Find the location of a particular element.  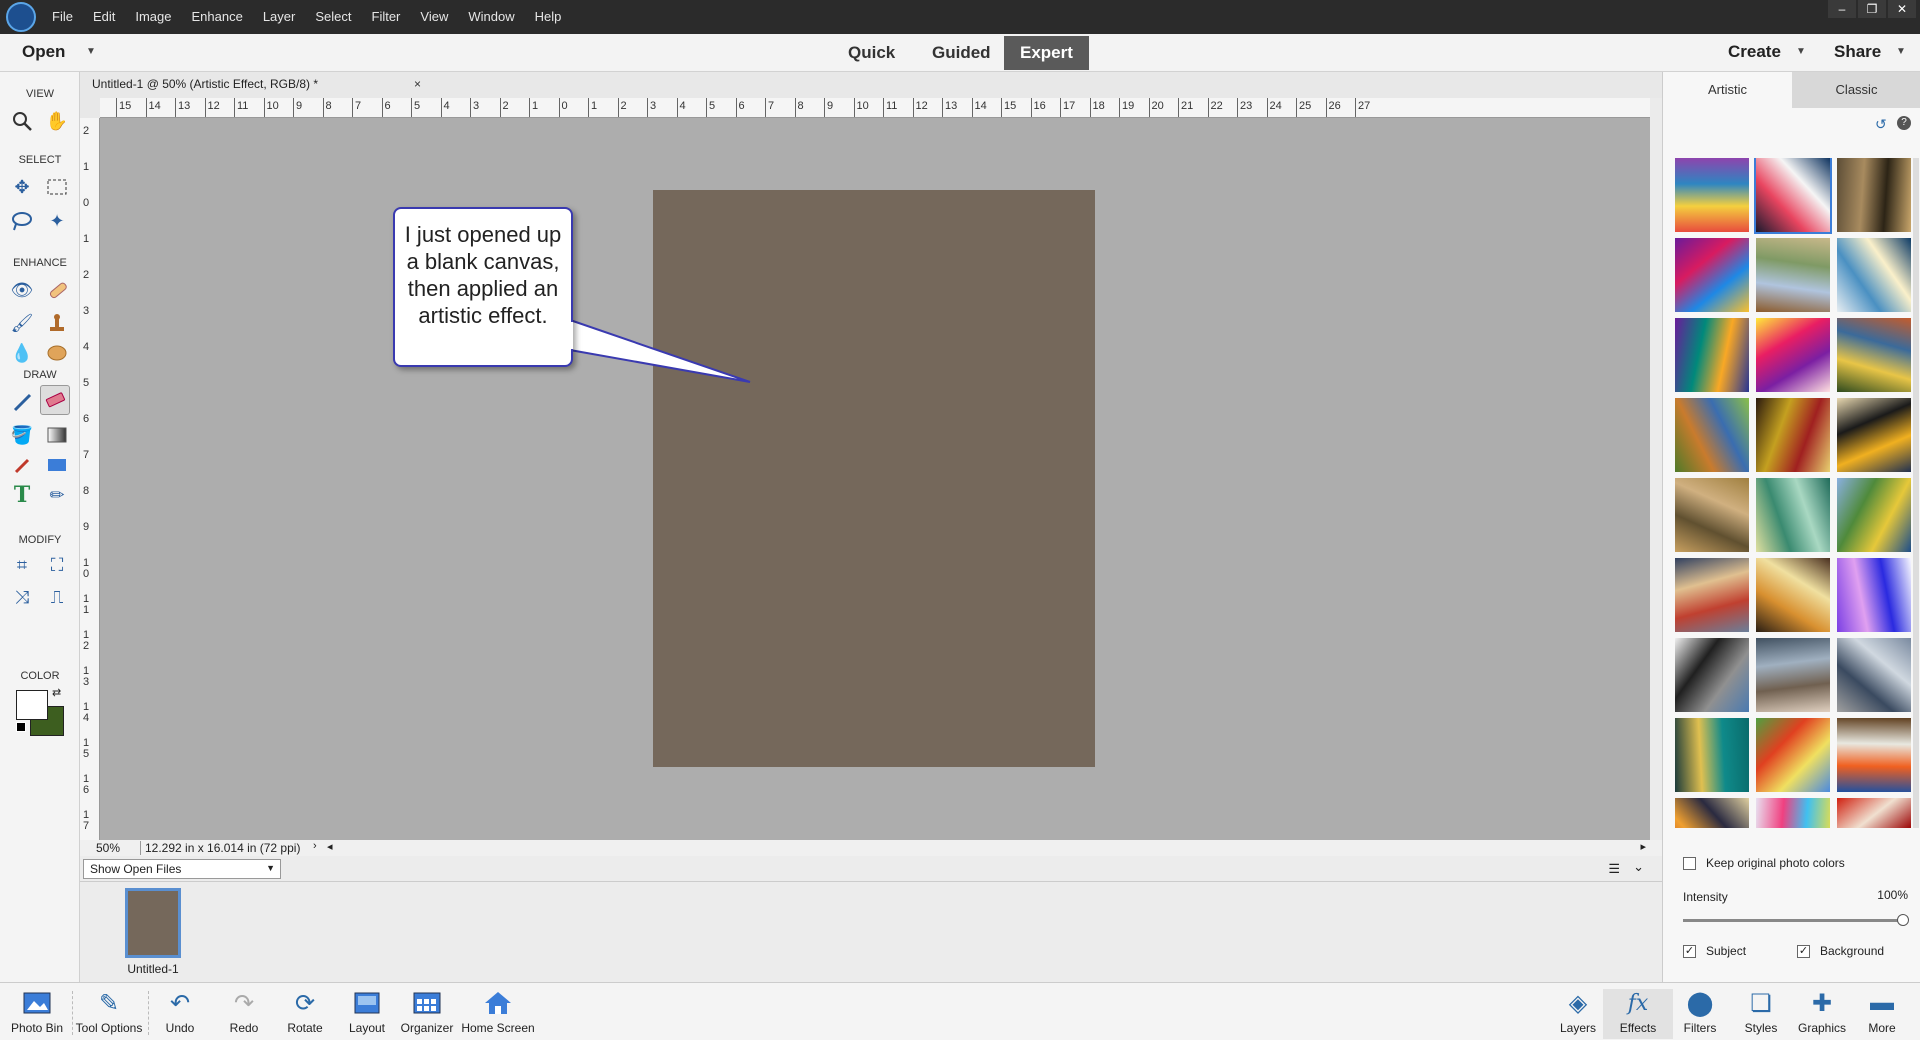

move-tool-icon: ✥ is located at coordinates (22, 187).